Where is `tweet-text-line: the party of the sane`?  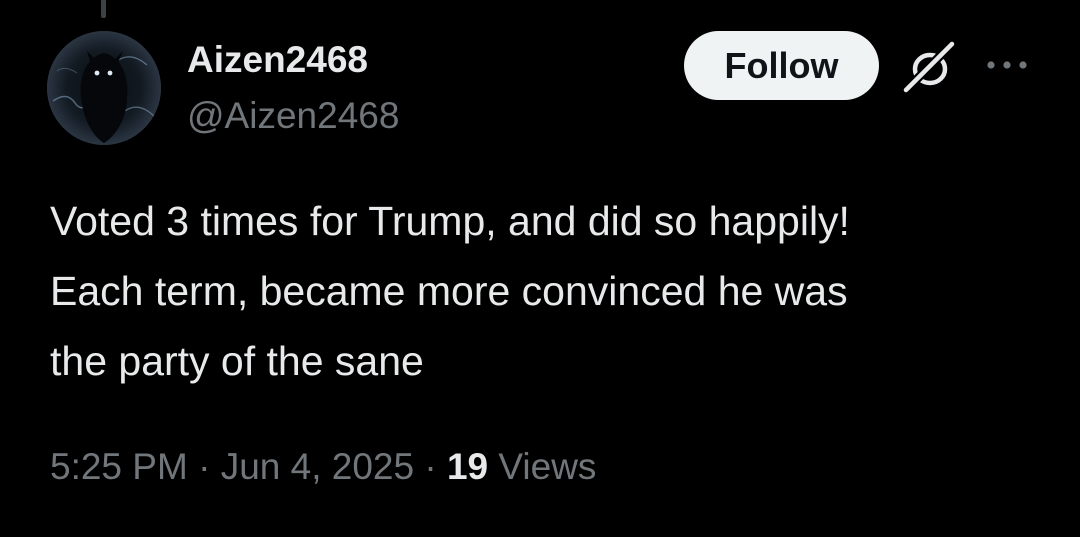
tweet-text-line: the party of the sane is located at coordinates (237, 361).